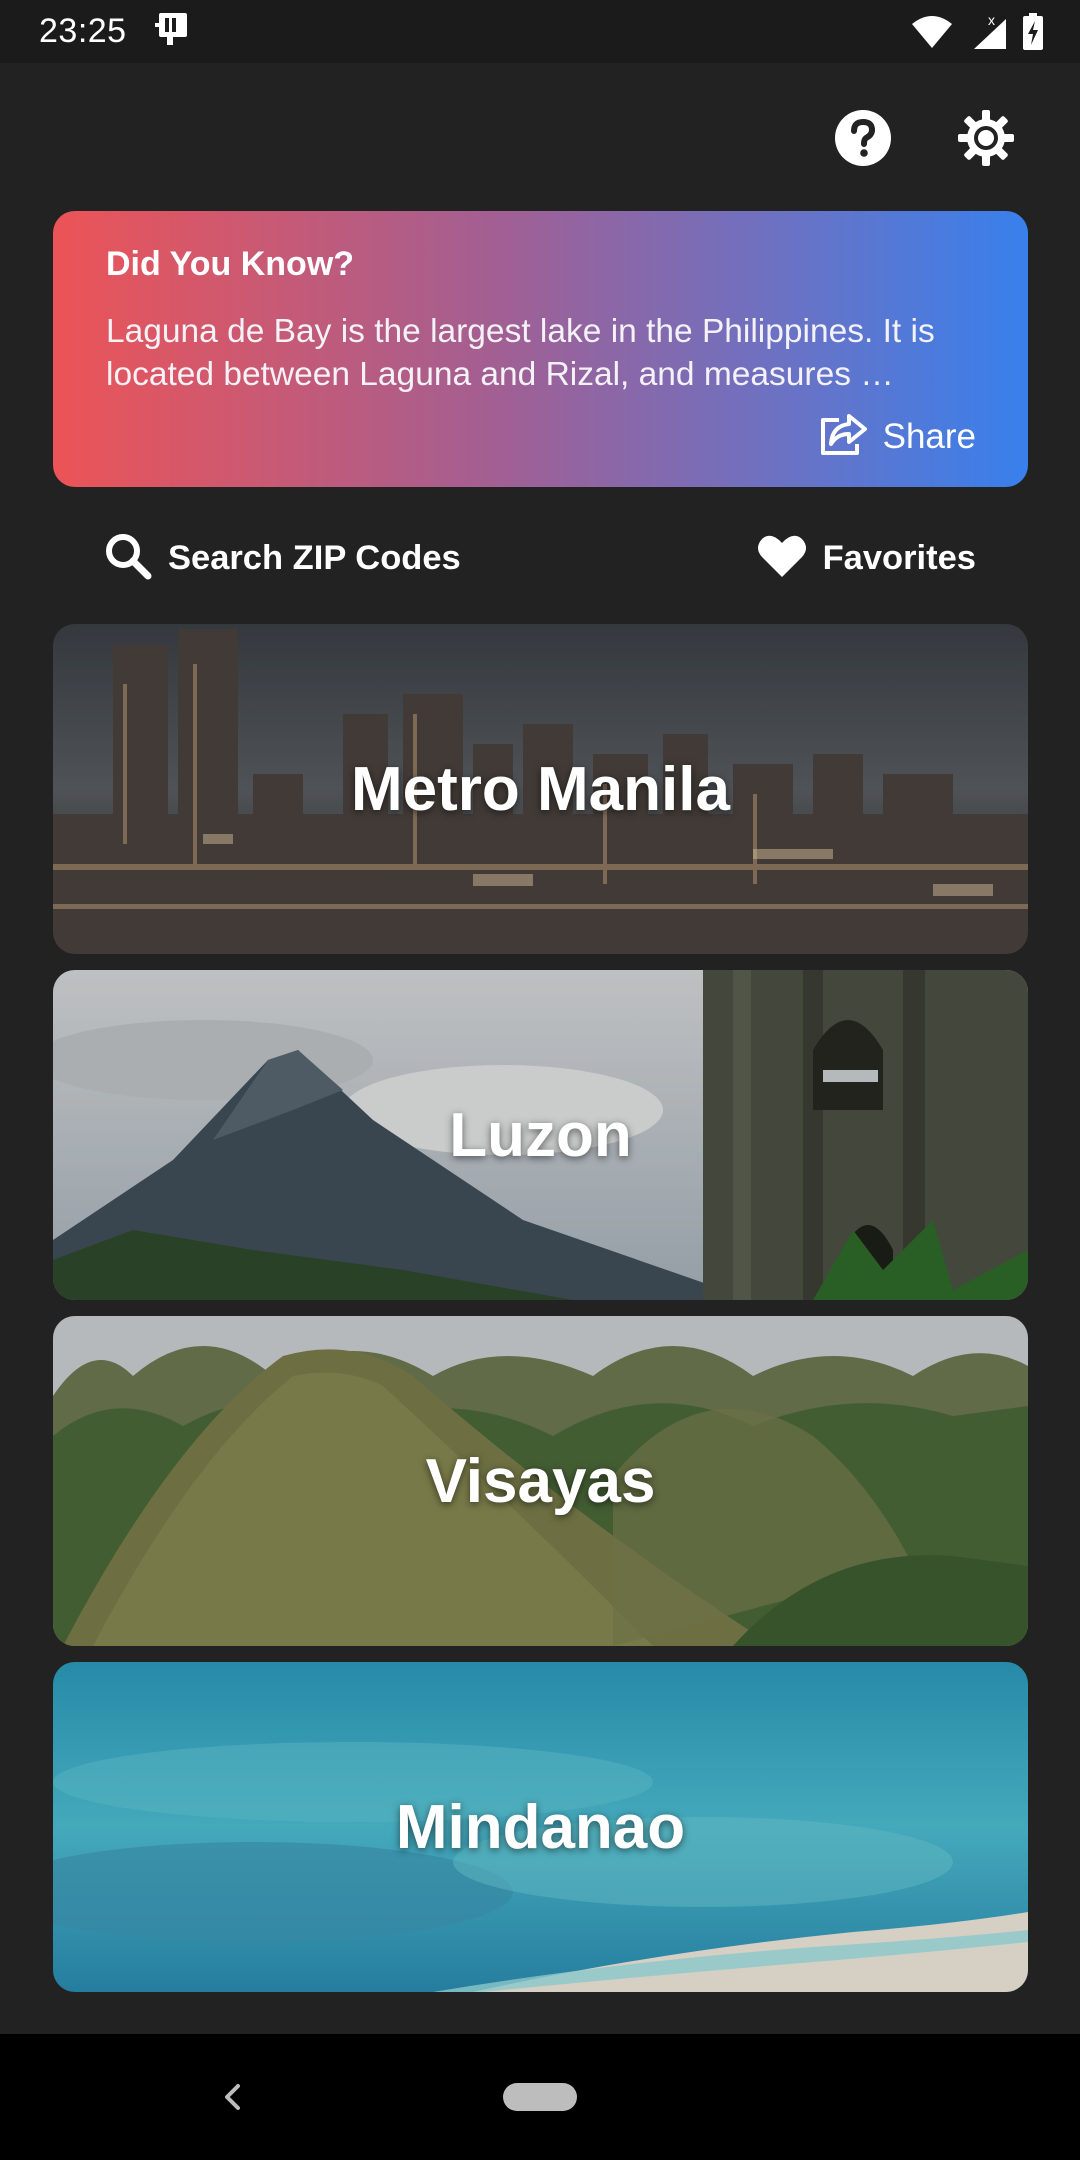 The width and height of the screenshot is (1080, 2160). I want to click on battery-charging-icon, so click(1033, 31).